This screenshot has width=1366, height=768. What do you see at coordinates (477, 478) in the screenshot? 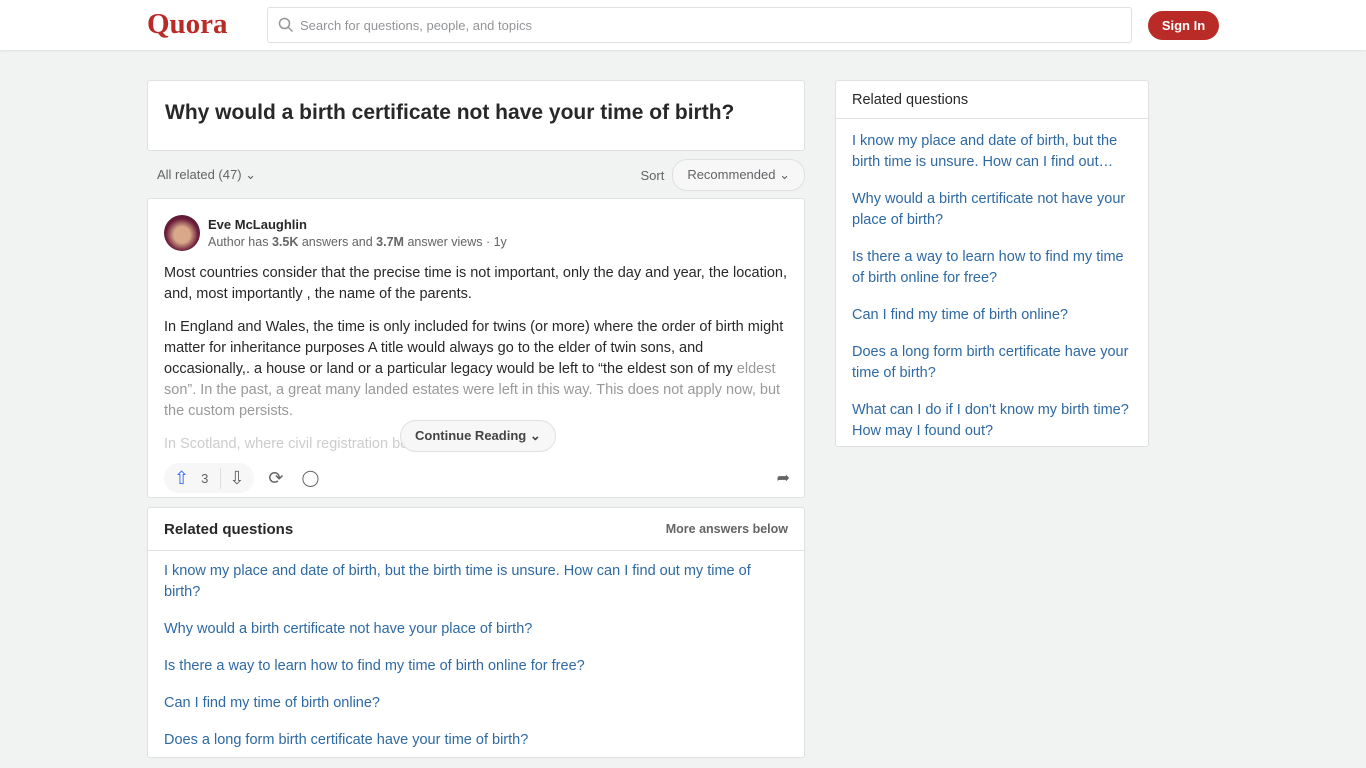
I see `action-bar: ⇧ 3 ⇩ ⟳ ◯ ➦` at bounding box center [477, 478].